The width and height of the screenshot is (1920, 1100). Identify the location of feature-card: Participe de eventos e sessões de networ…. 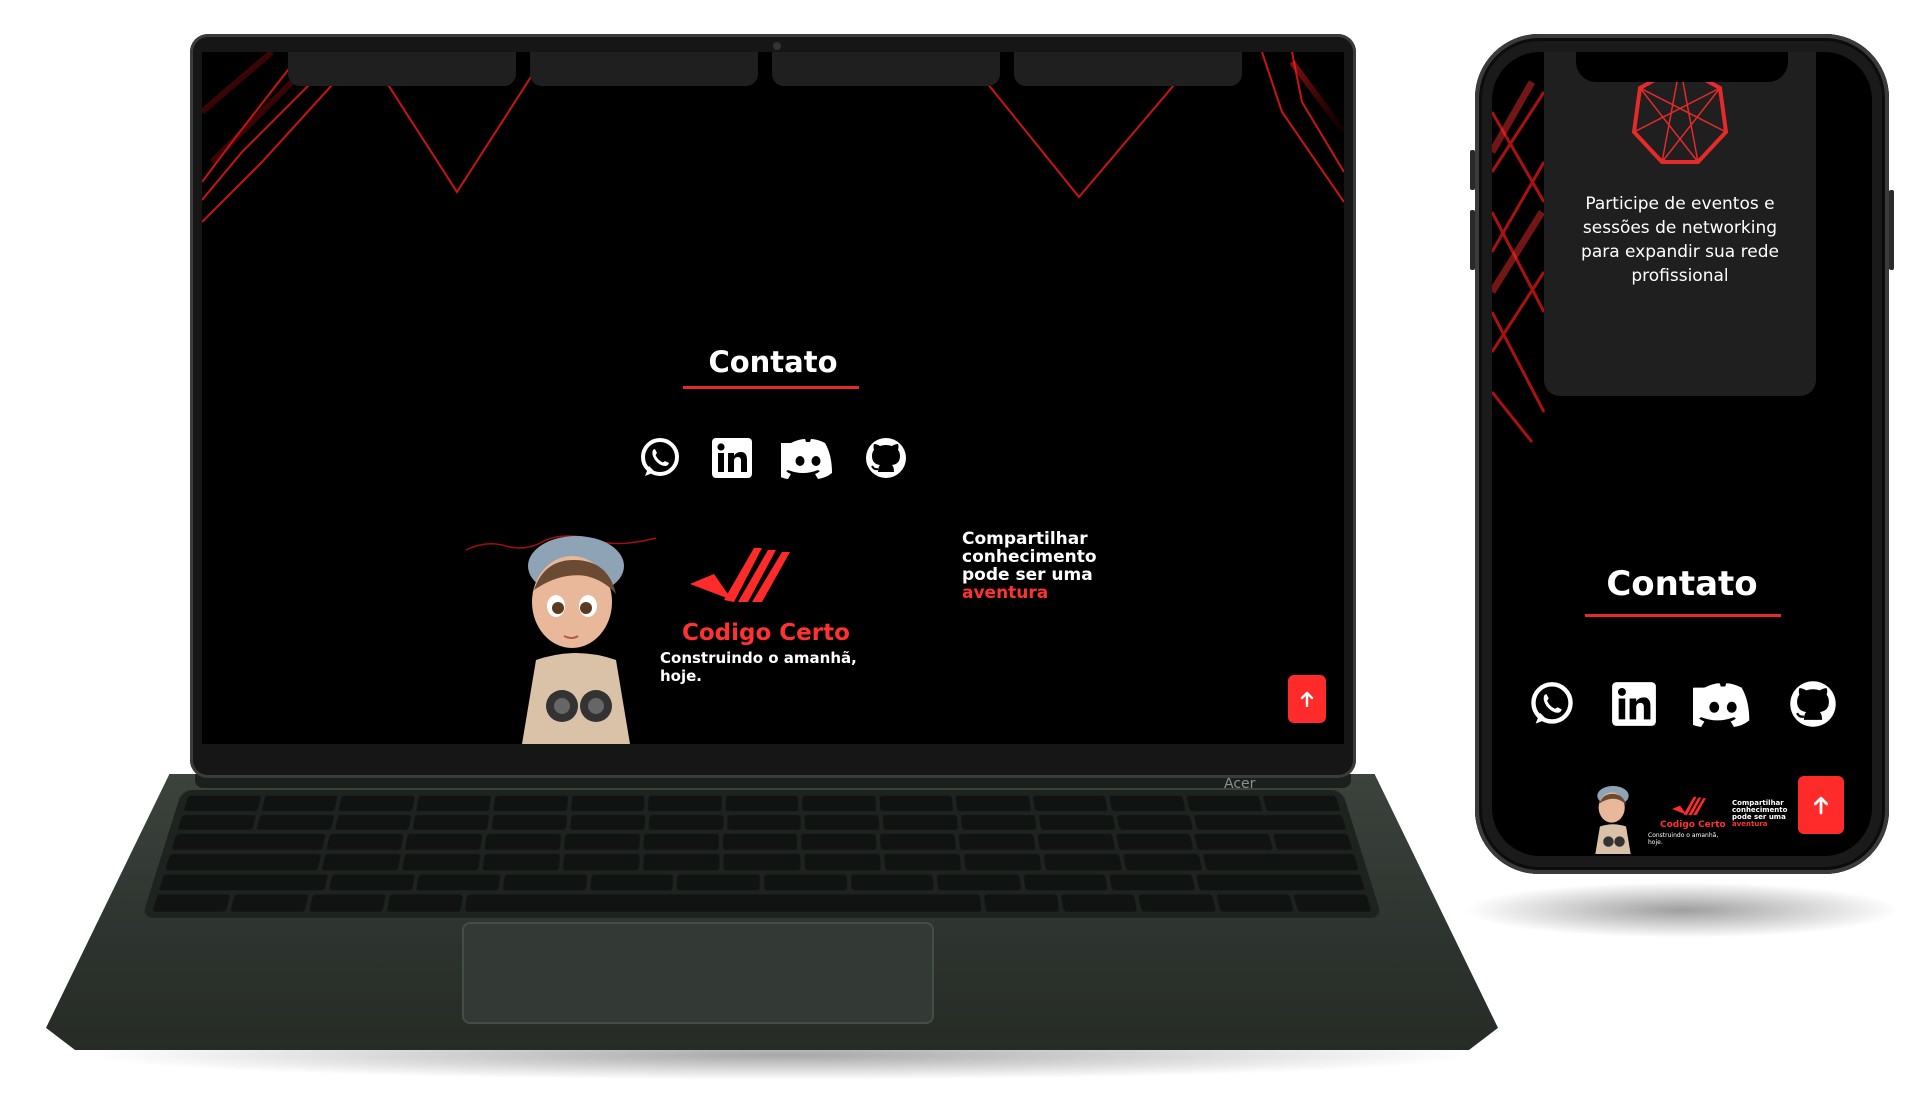
(1680, 224).